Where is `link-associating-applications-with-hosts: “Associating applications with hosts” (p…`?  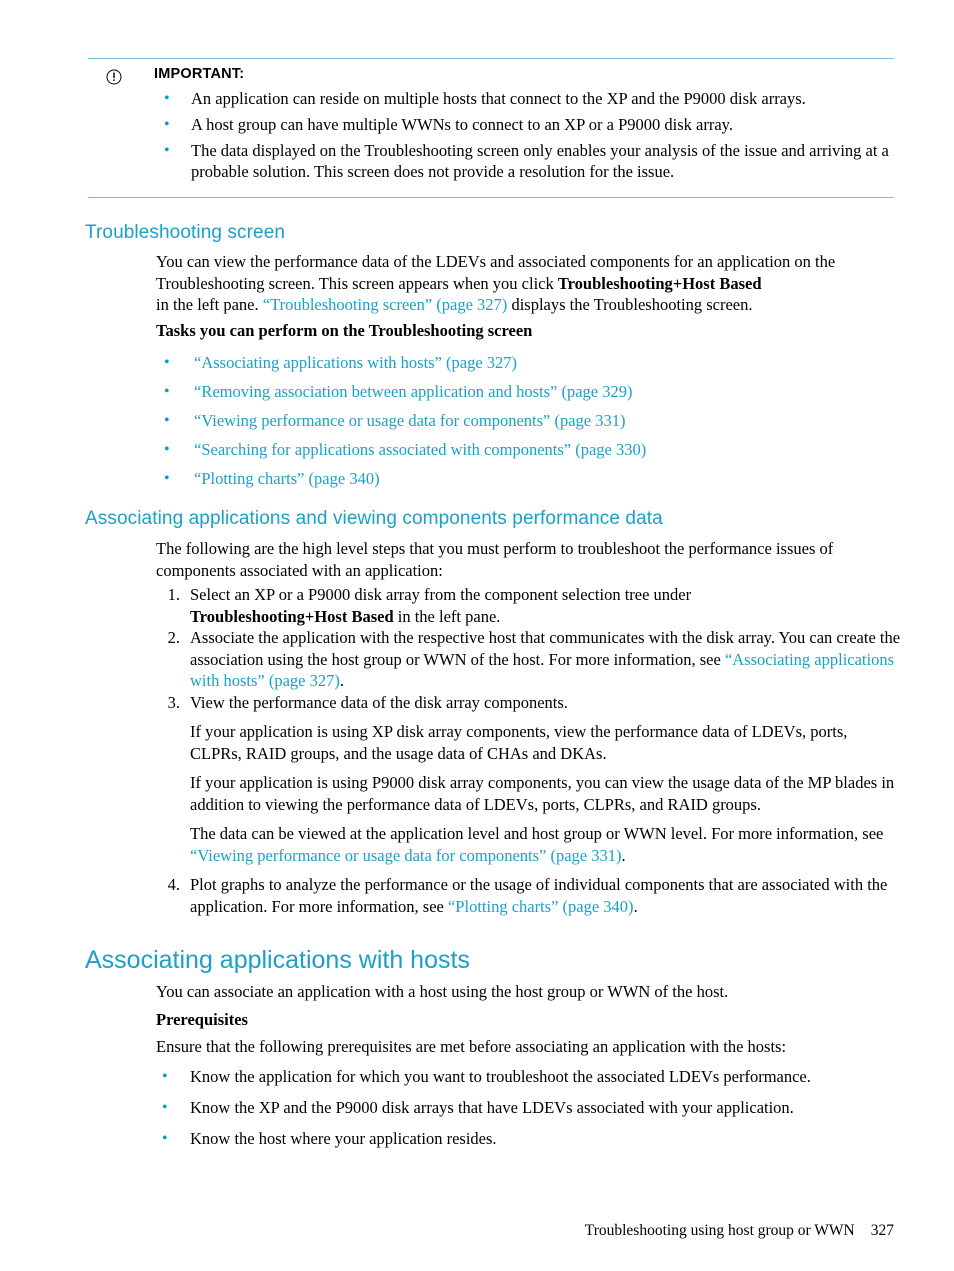
link-associating-applications-with-hosts: “Associating applications with hosts” (p… is located at coordinates (355, 362).